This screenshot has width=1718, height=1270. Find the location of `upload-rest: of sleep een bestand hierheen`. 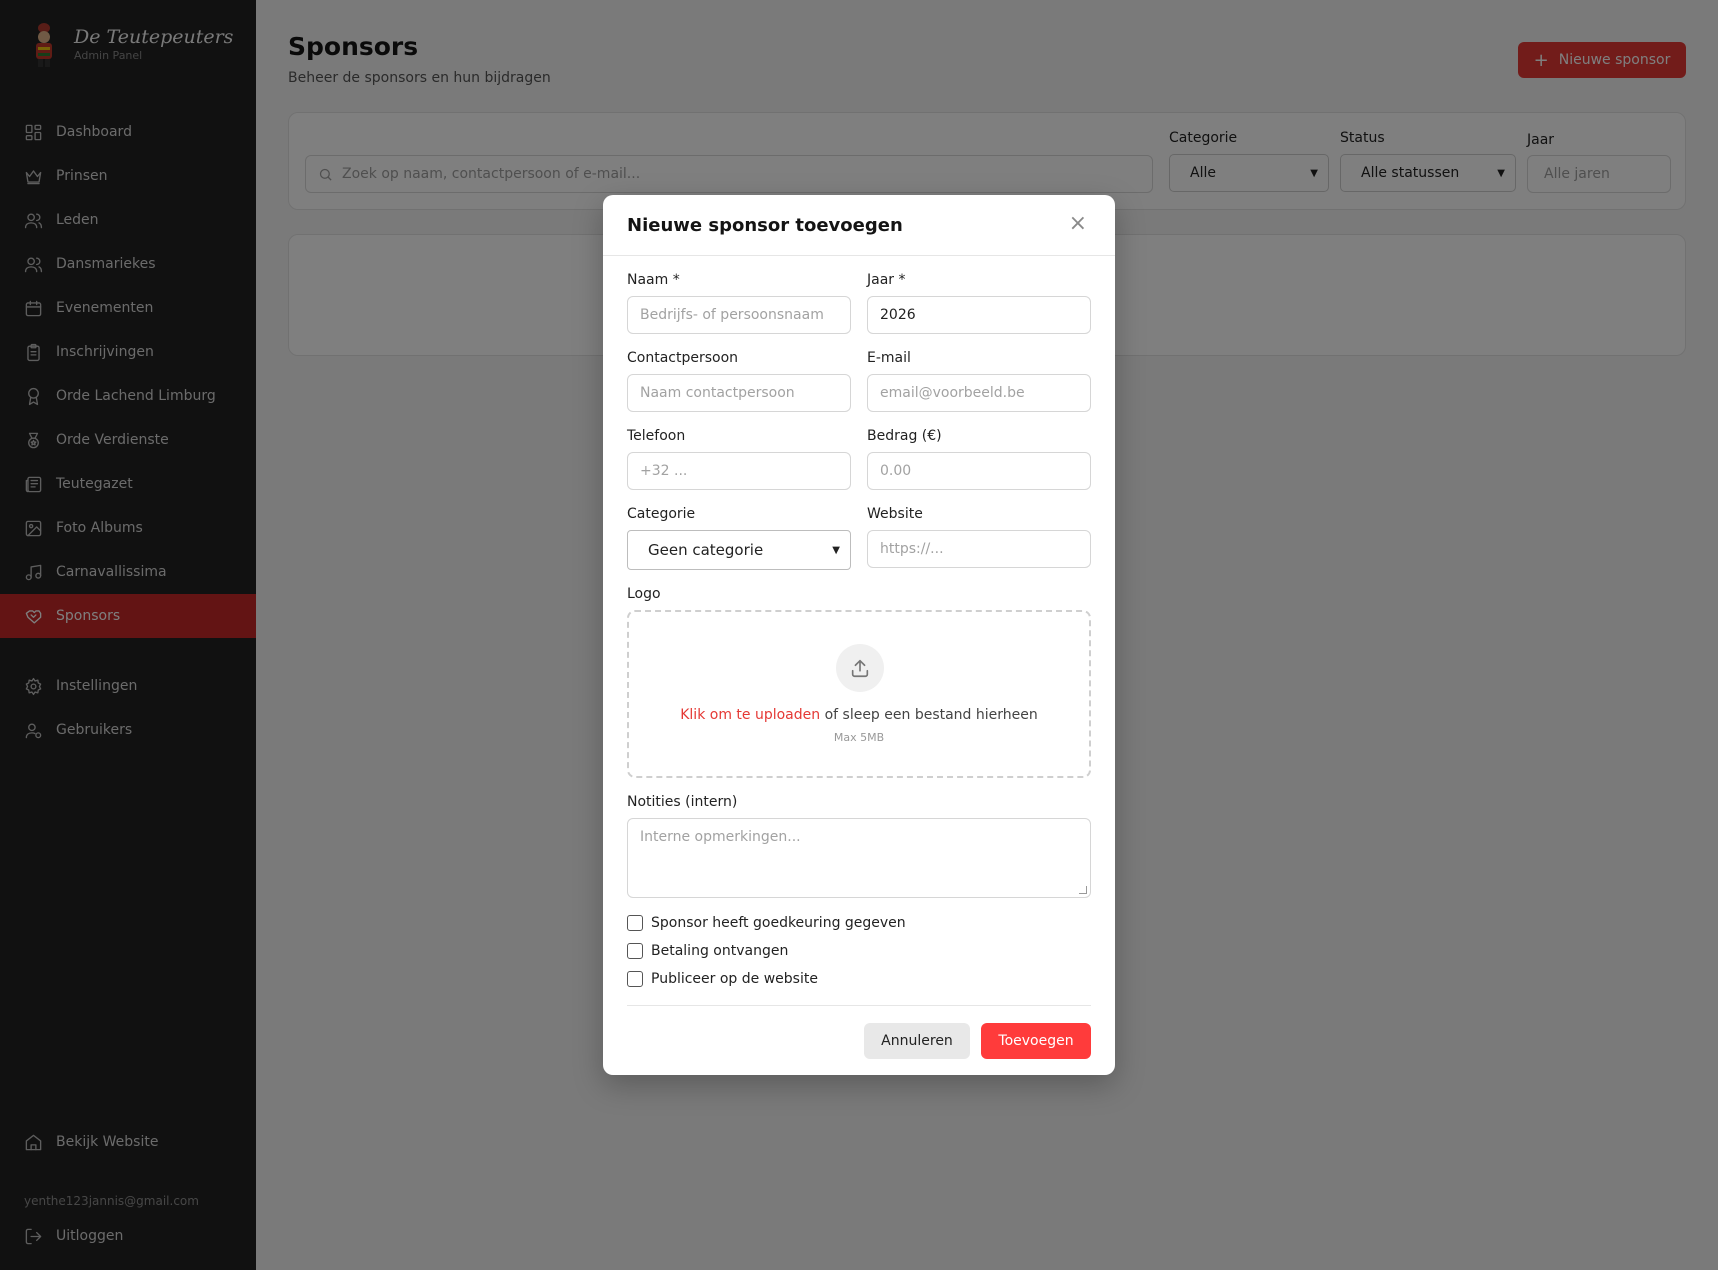

upload-rest: of sleep een bestand hierheen is located at coordinates (929, 715).